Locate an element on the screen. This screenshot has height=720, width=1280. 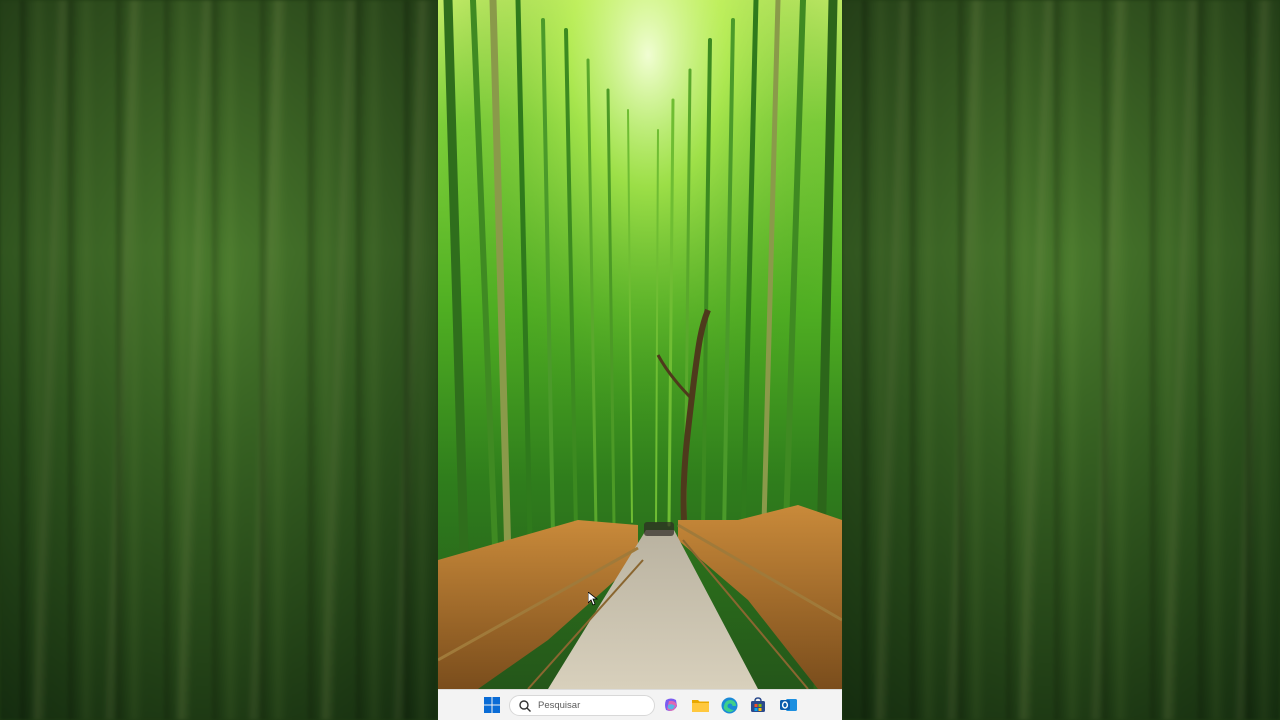
taskbar: Pesquisar is located at coordinates (640, 704).